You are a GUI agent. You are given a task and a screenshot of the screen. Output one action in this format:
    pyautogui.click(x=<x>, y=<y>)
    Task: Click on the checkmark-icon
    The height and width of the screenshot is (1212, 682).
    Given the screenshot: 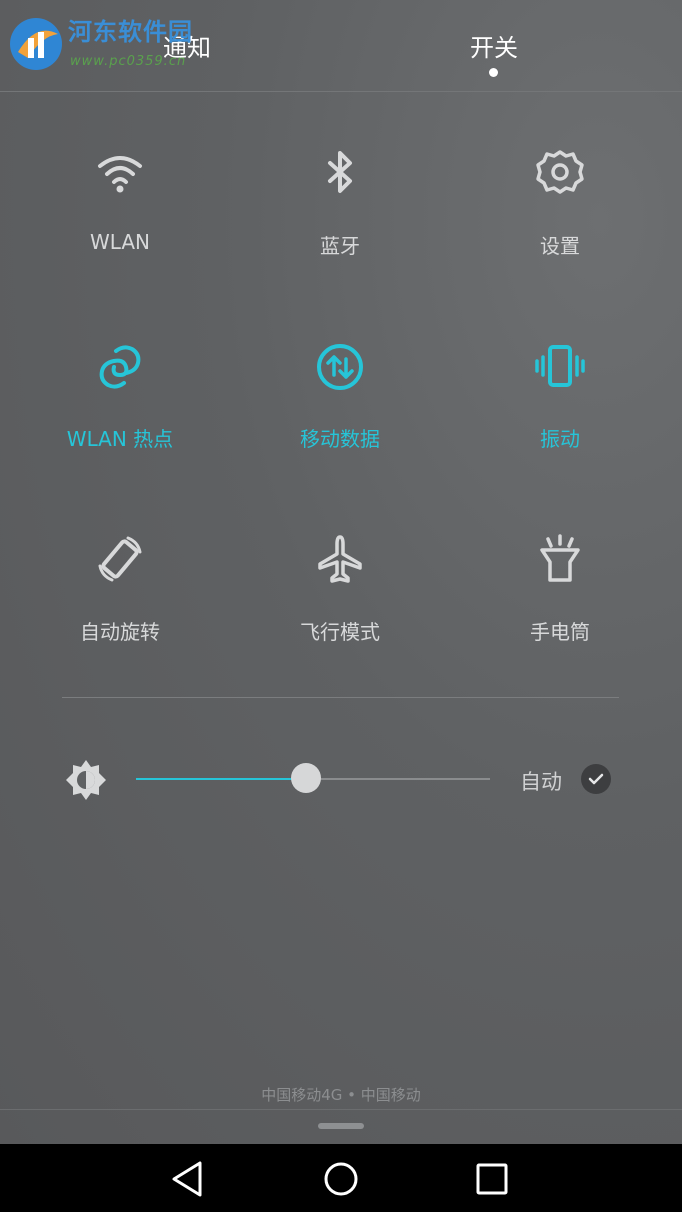 What is the action you would take?
    pyautogui.click(x=596, y=779)
    